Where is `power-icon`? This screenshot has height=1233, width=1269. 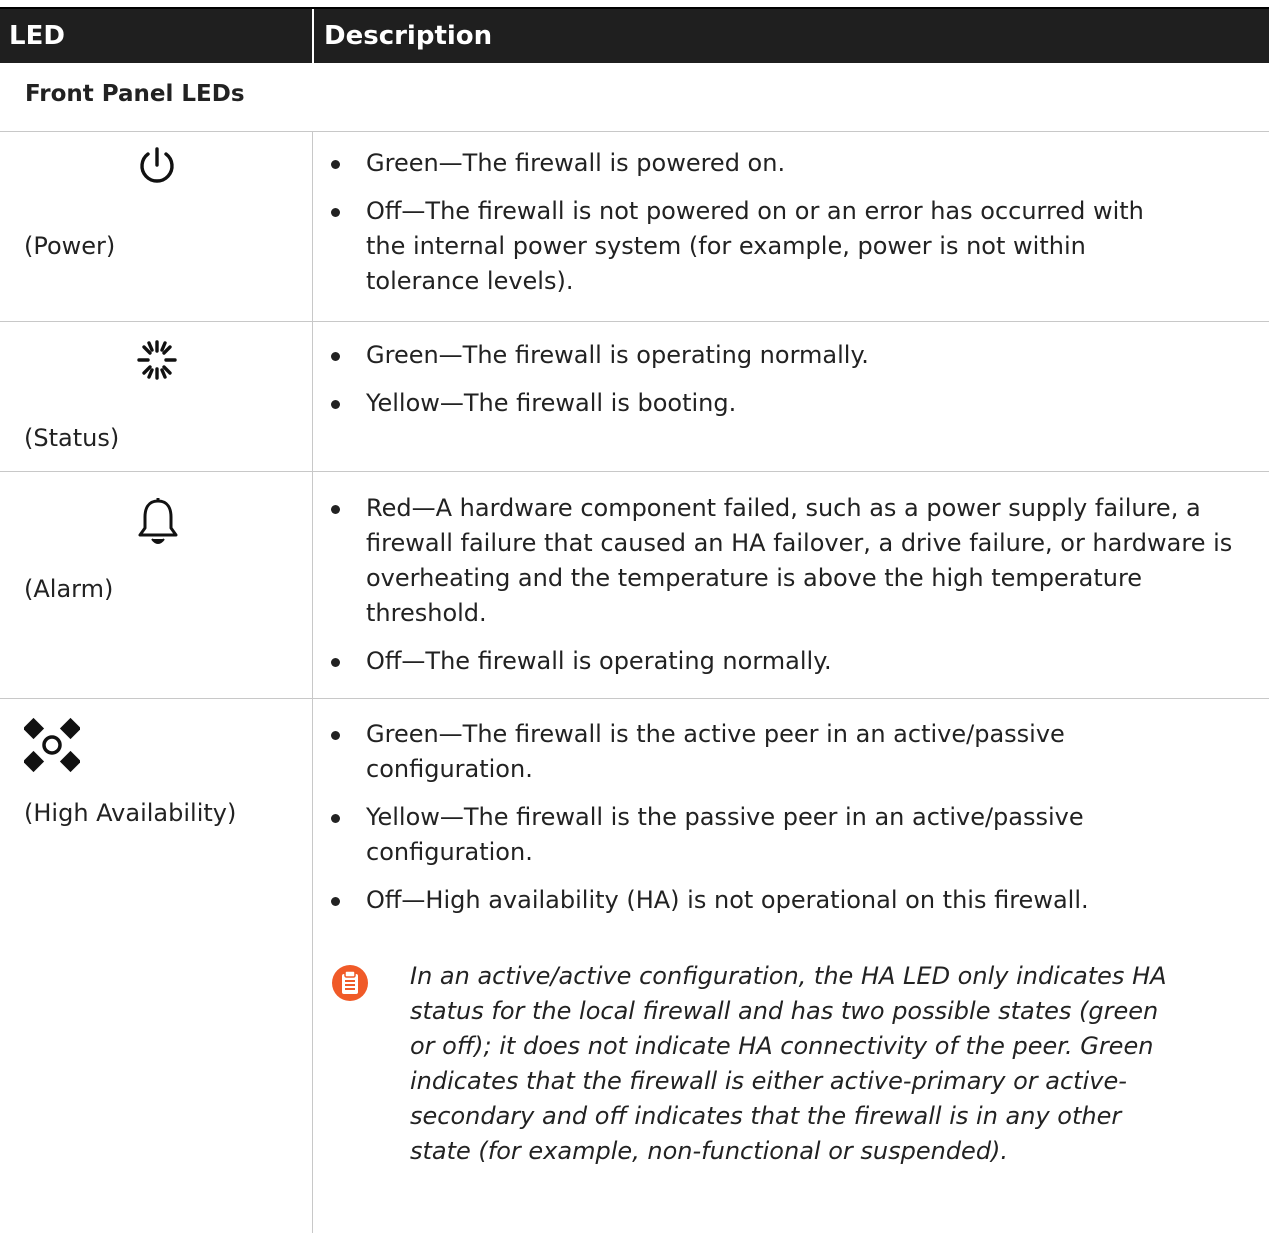
power-icon is located at coordinates (157, 168).